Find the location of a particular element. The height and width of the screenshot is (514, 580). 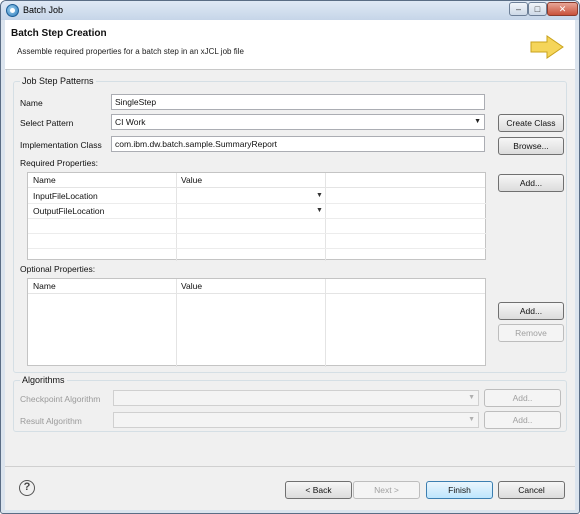

table-cell-name: OutputFileLocation is located at coordinates (68, 211).